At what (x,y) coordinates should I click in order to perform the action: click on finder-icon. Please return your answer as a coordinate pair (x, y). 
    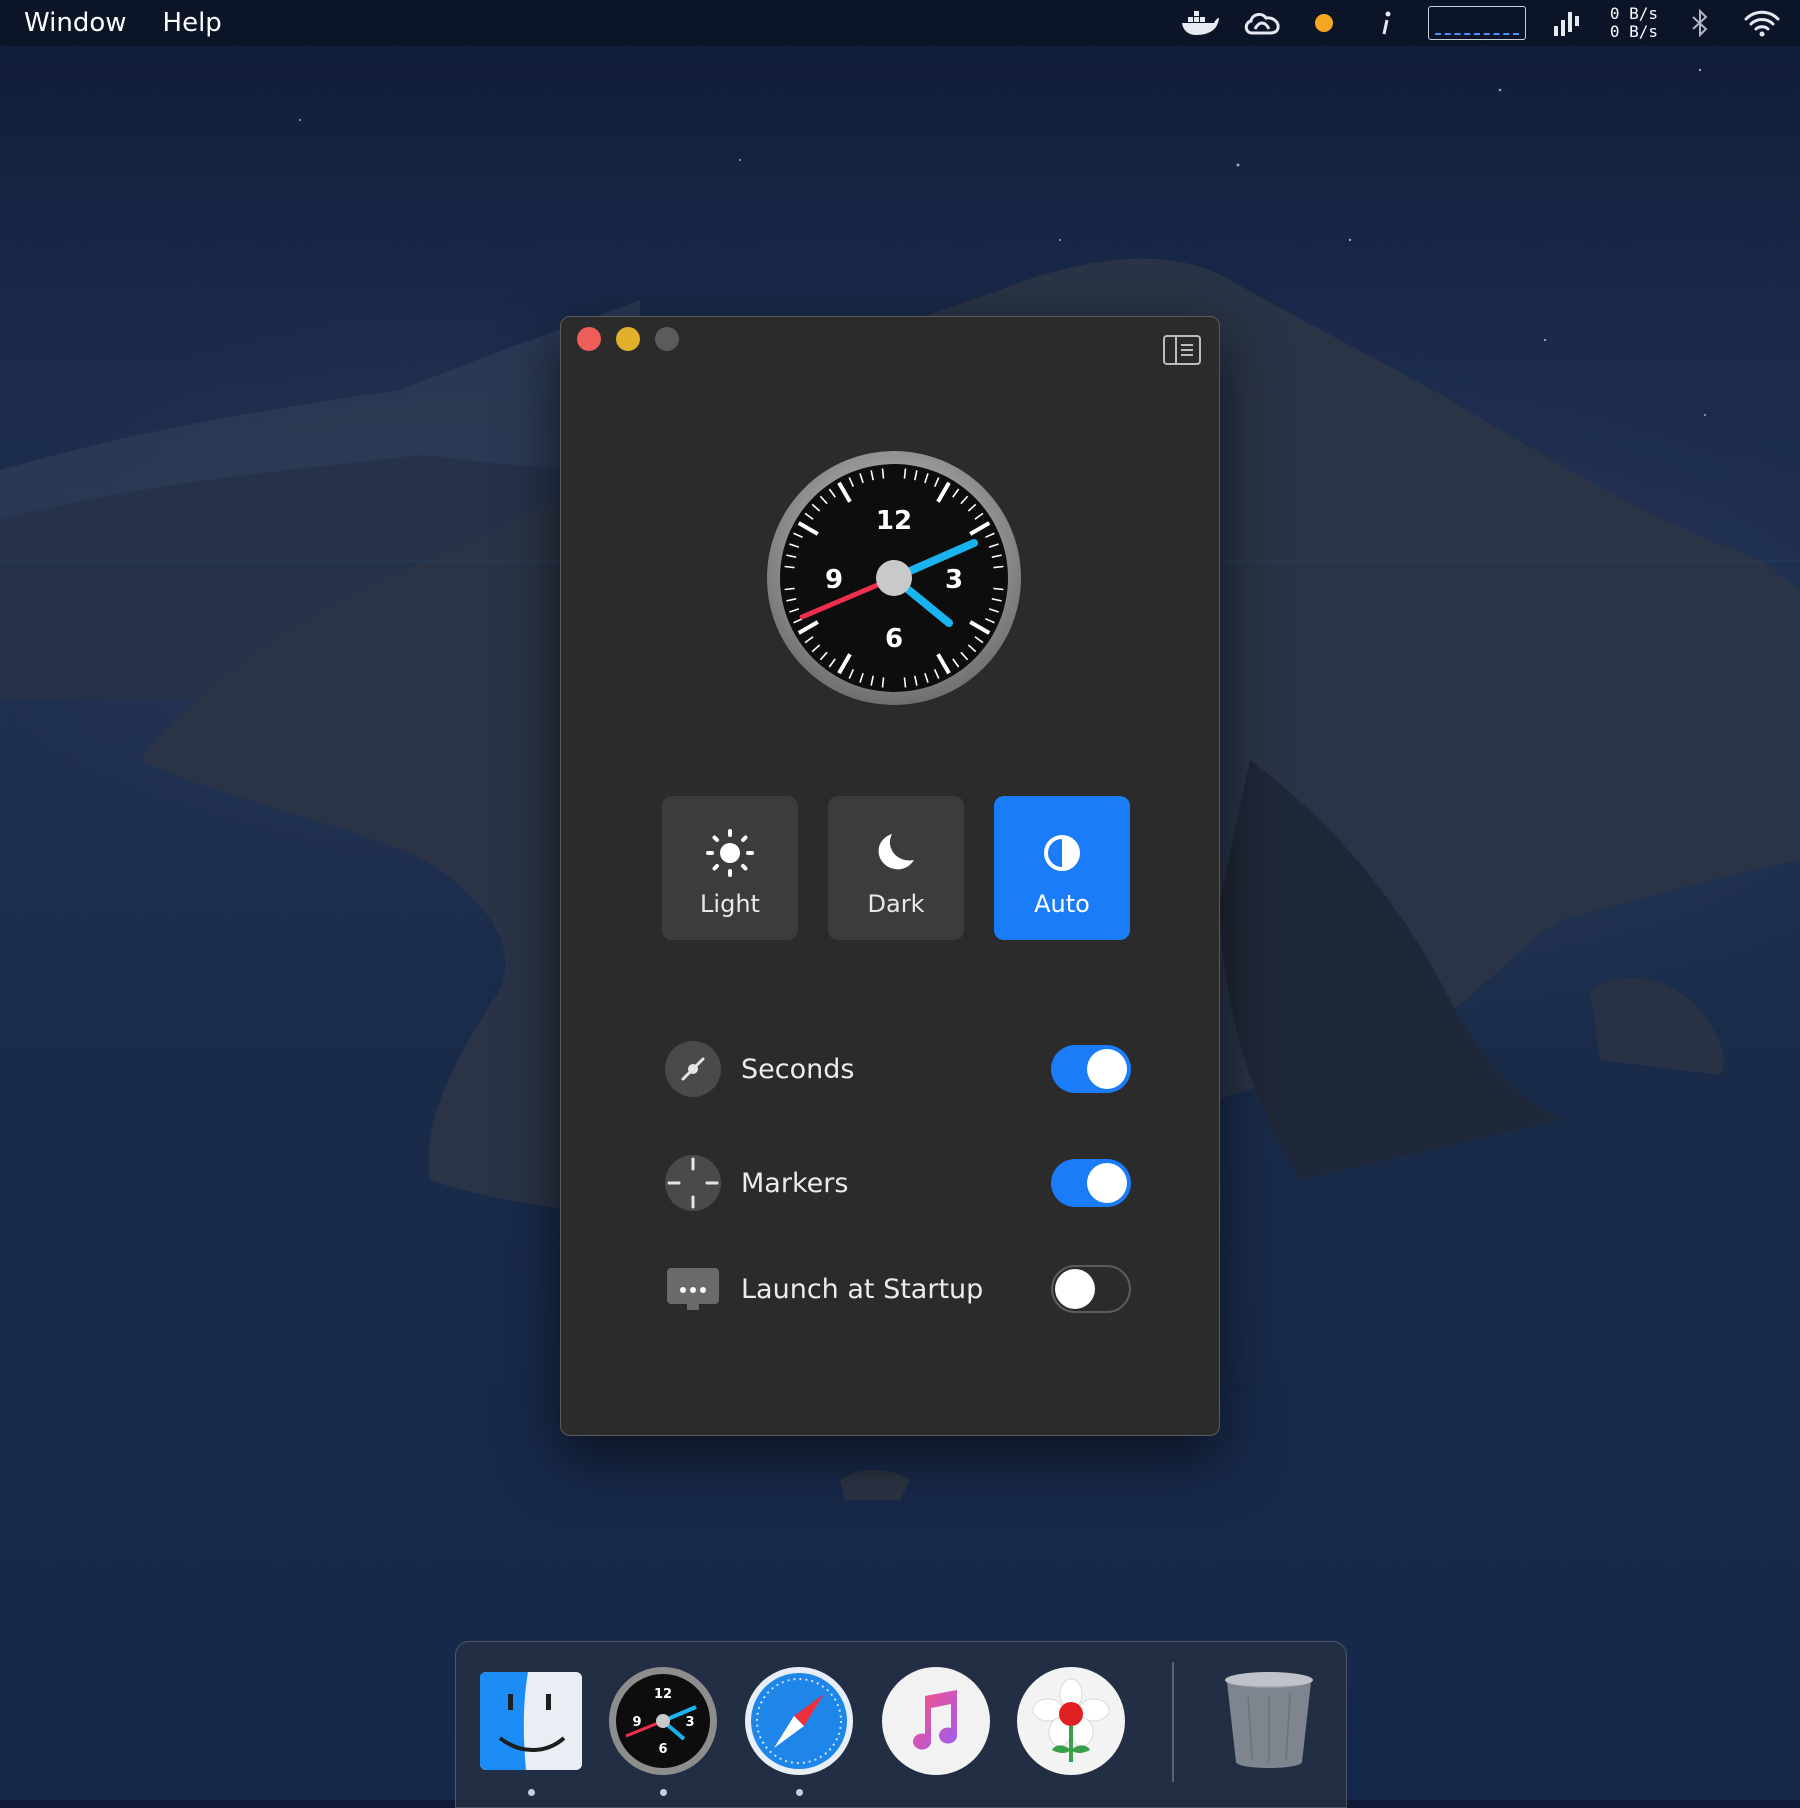
    Looking at the image, I should click on (531, 1721).